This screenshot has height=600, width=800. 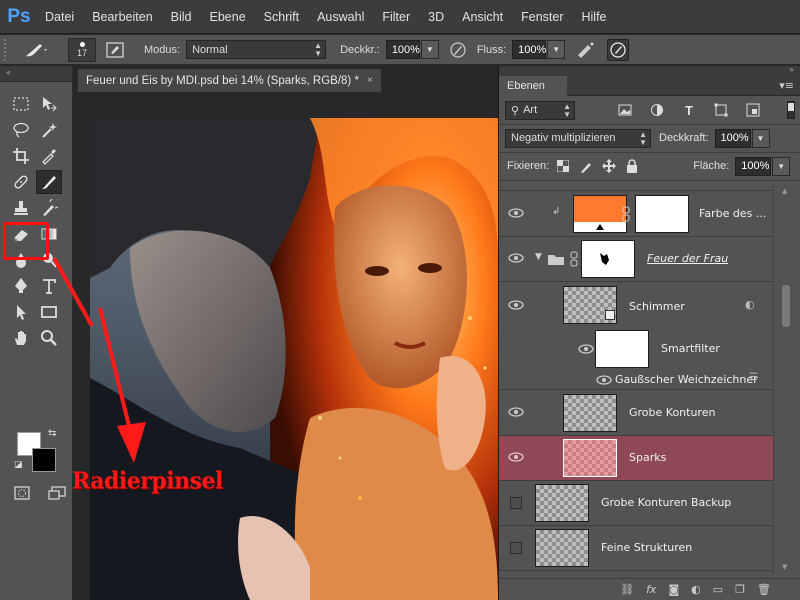 I want to click on brush-size-picker: 17, so click(x=82, y=49).